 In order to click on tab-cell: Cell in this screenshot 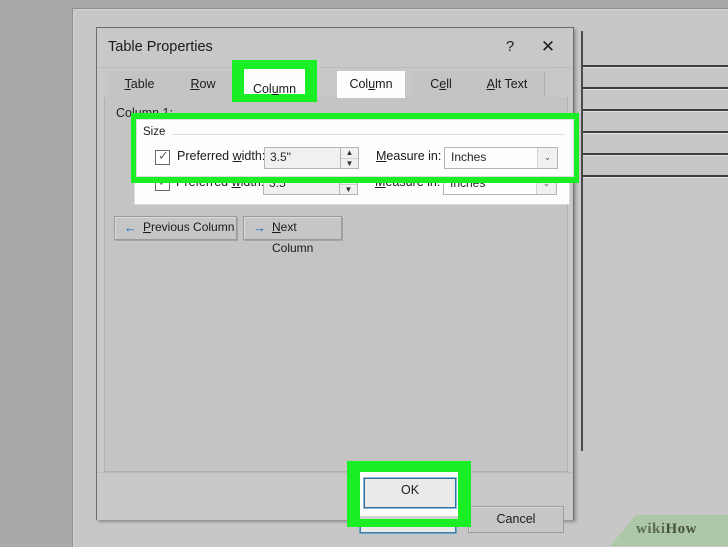, I will do `click(441, 84)`.